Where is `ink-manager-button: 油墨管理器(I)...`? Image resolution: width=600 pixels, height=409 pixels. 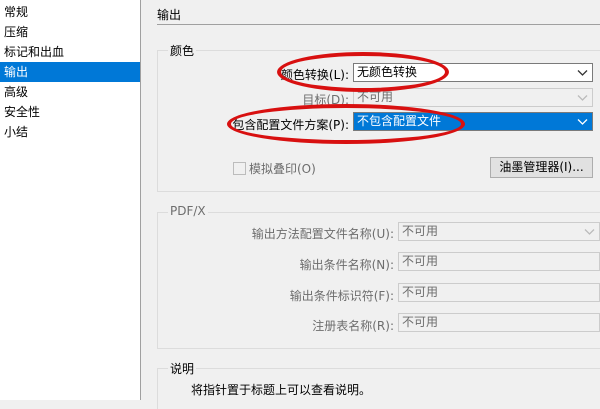 ink-manager-button: 油墨管理器(I)... is located at coordinates (541, 167).